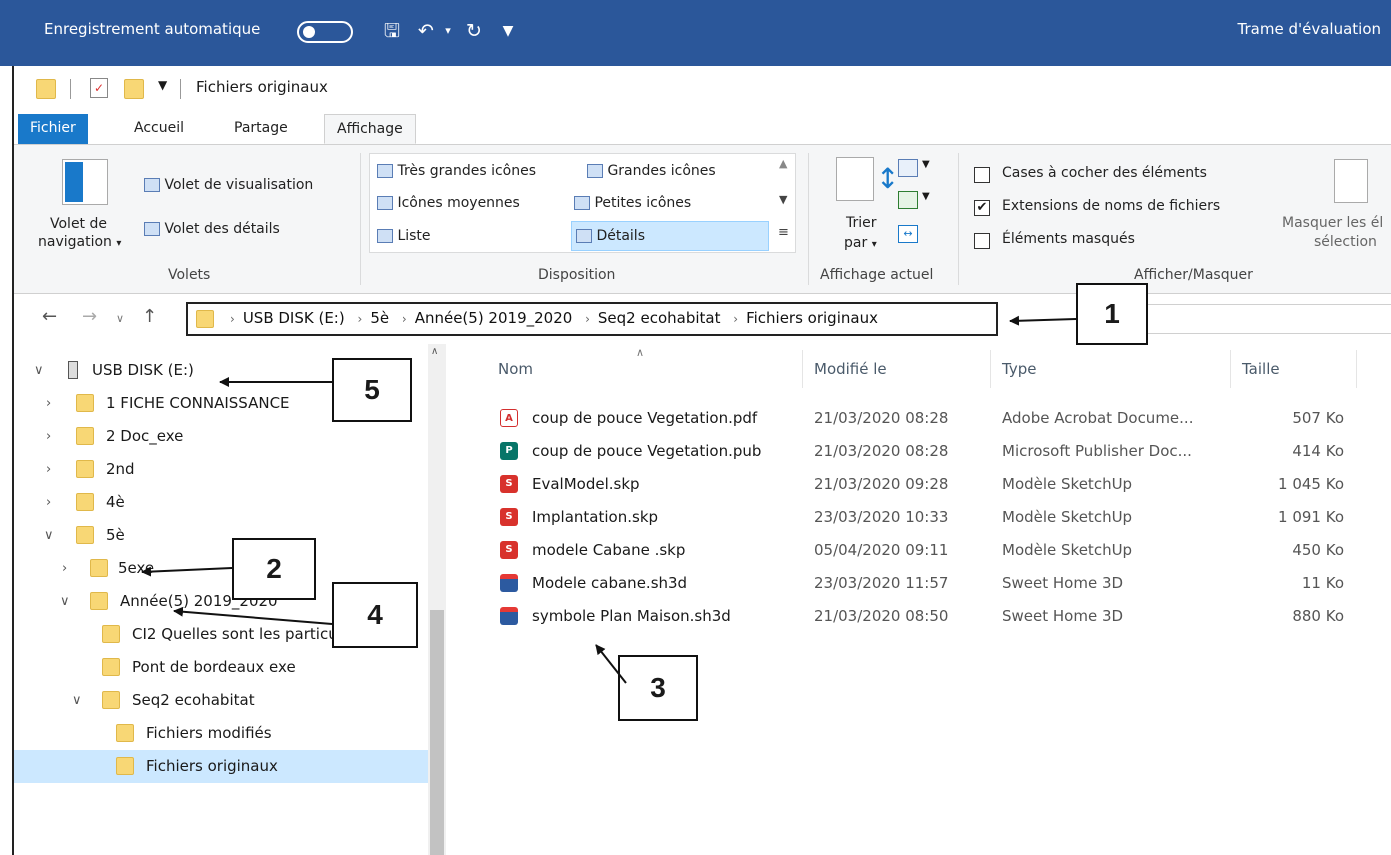 Image resolution: width=1391 pixels, height=855 pixels. I want to click on callout-4-arrow, so click(253, 615).